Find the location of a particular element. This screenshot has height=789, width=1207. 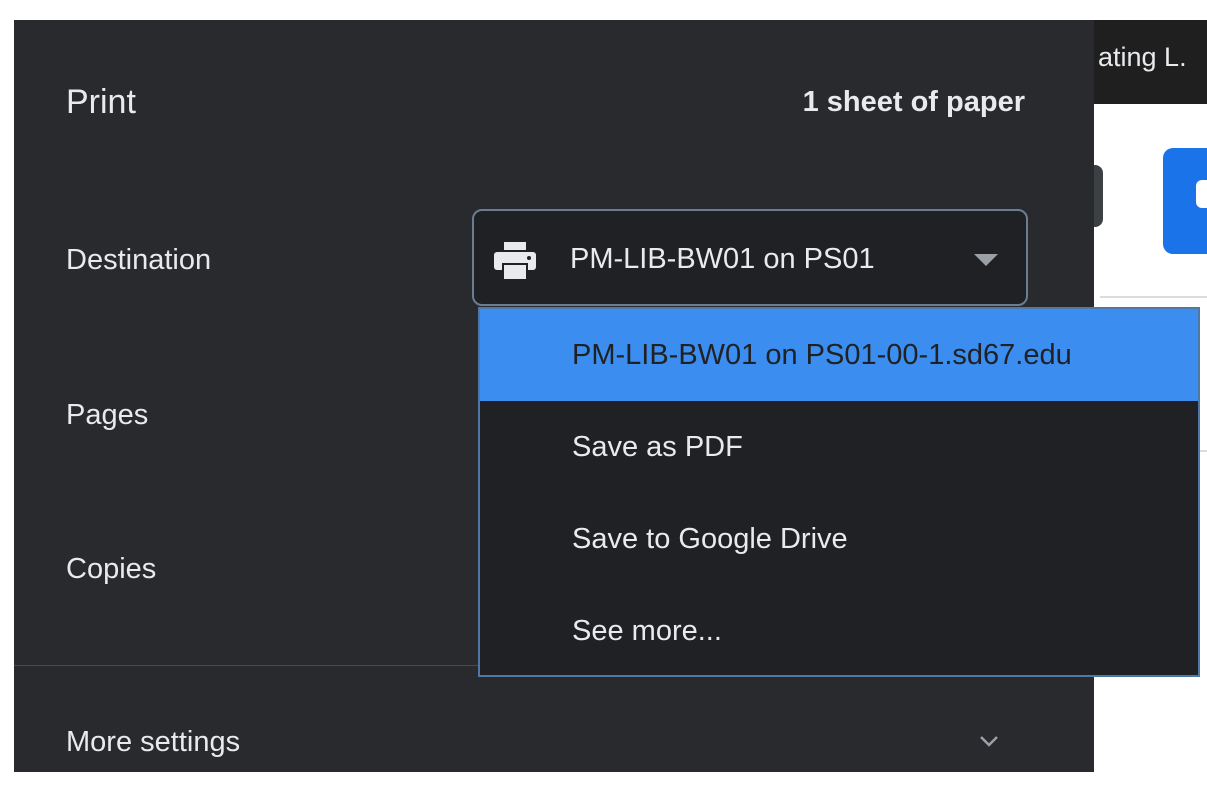

destination-option-google-drive: Save to Google Drive is located at coordinates (839, 539).